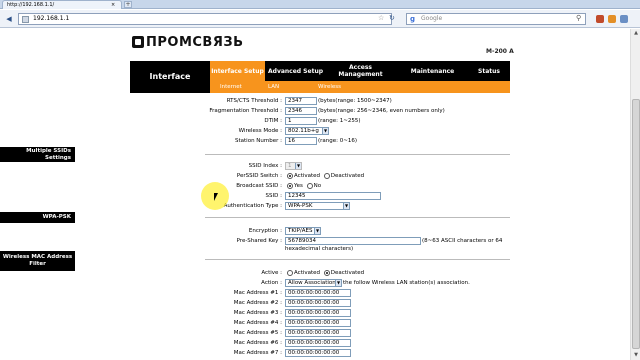 This screenshot has height=360, width=640. What do you see at coordinates (347, 273) in the screenshot?
I see `mac-deactivated-label: Deactivated` at bounding box center [347, 273].